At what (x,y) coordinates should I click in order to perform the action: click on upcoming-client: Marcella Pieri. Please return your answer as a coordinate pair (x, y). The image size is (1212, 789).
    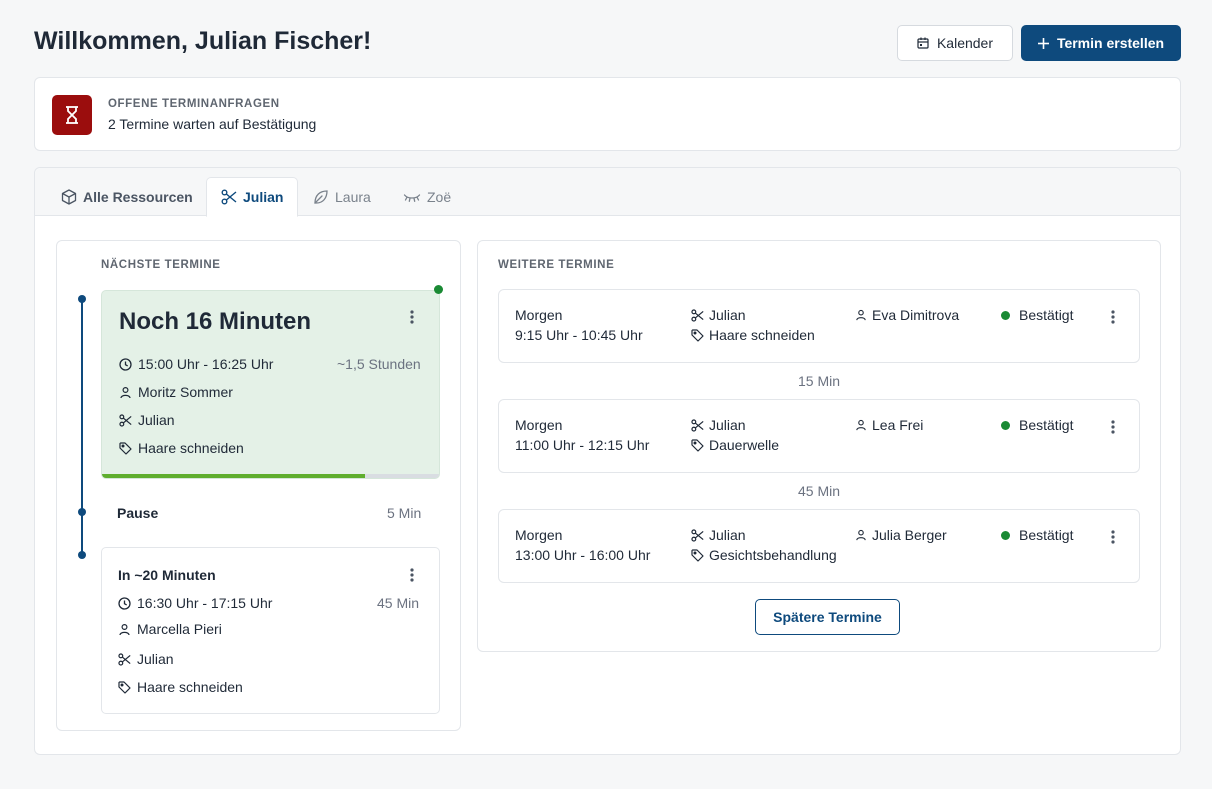
    Looking at the image, I should click on (179, 629).